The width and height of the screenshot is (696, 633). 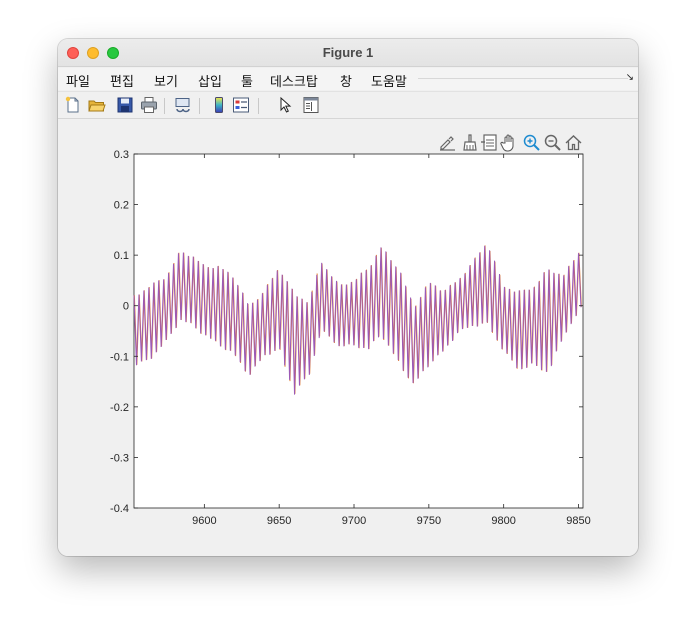 I want to click on x-tick-label: 9750, so click(x=429, y=521).